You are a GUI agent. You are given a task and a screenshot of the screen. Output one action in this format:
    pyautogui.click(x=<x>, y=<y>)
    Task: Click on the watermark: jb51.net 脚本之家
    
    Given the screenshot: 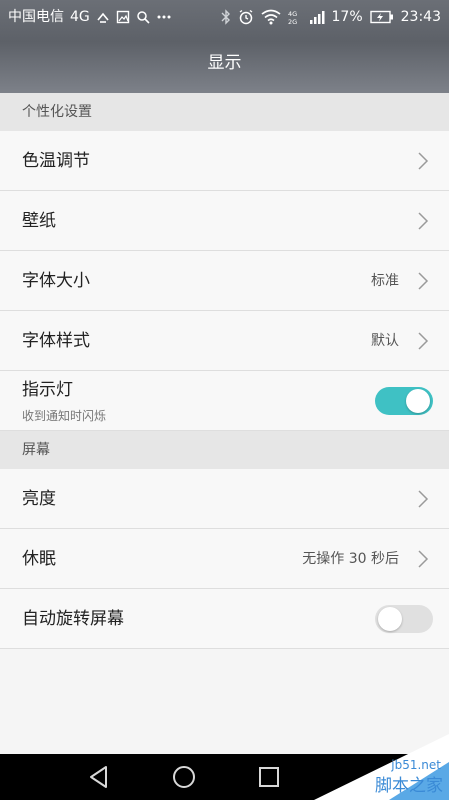 What is the action you would take?
    pyautogui.click(x=381, y=767)
    